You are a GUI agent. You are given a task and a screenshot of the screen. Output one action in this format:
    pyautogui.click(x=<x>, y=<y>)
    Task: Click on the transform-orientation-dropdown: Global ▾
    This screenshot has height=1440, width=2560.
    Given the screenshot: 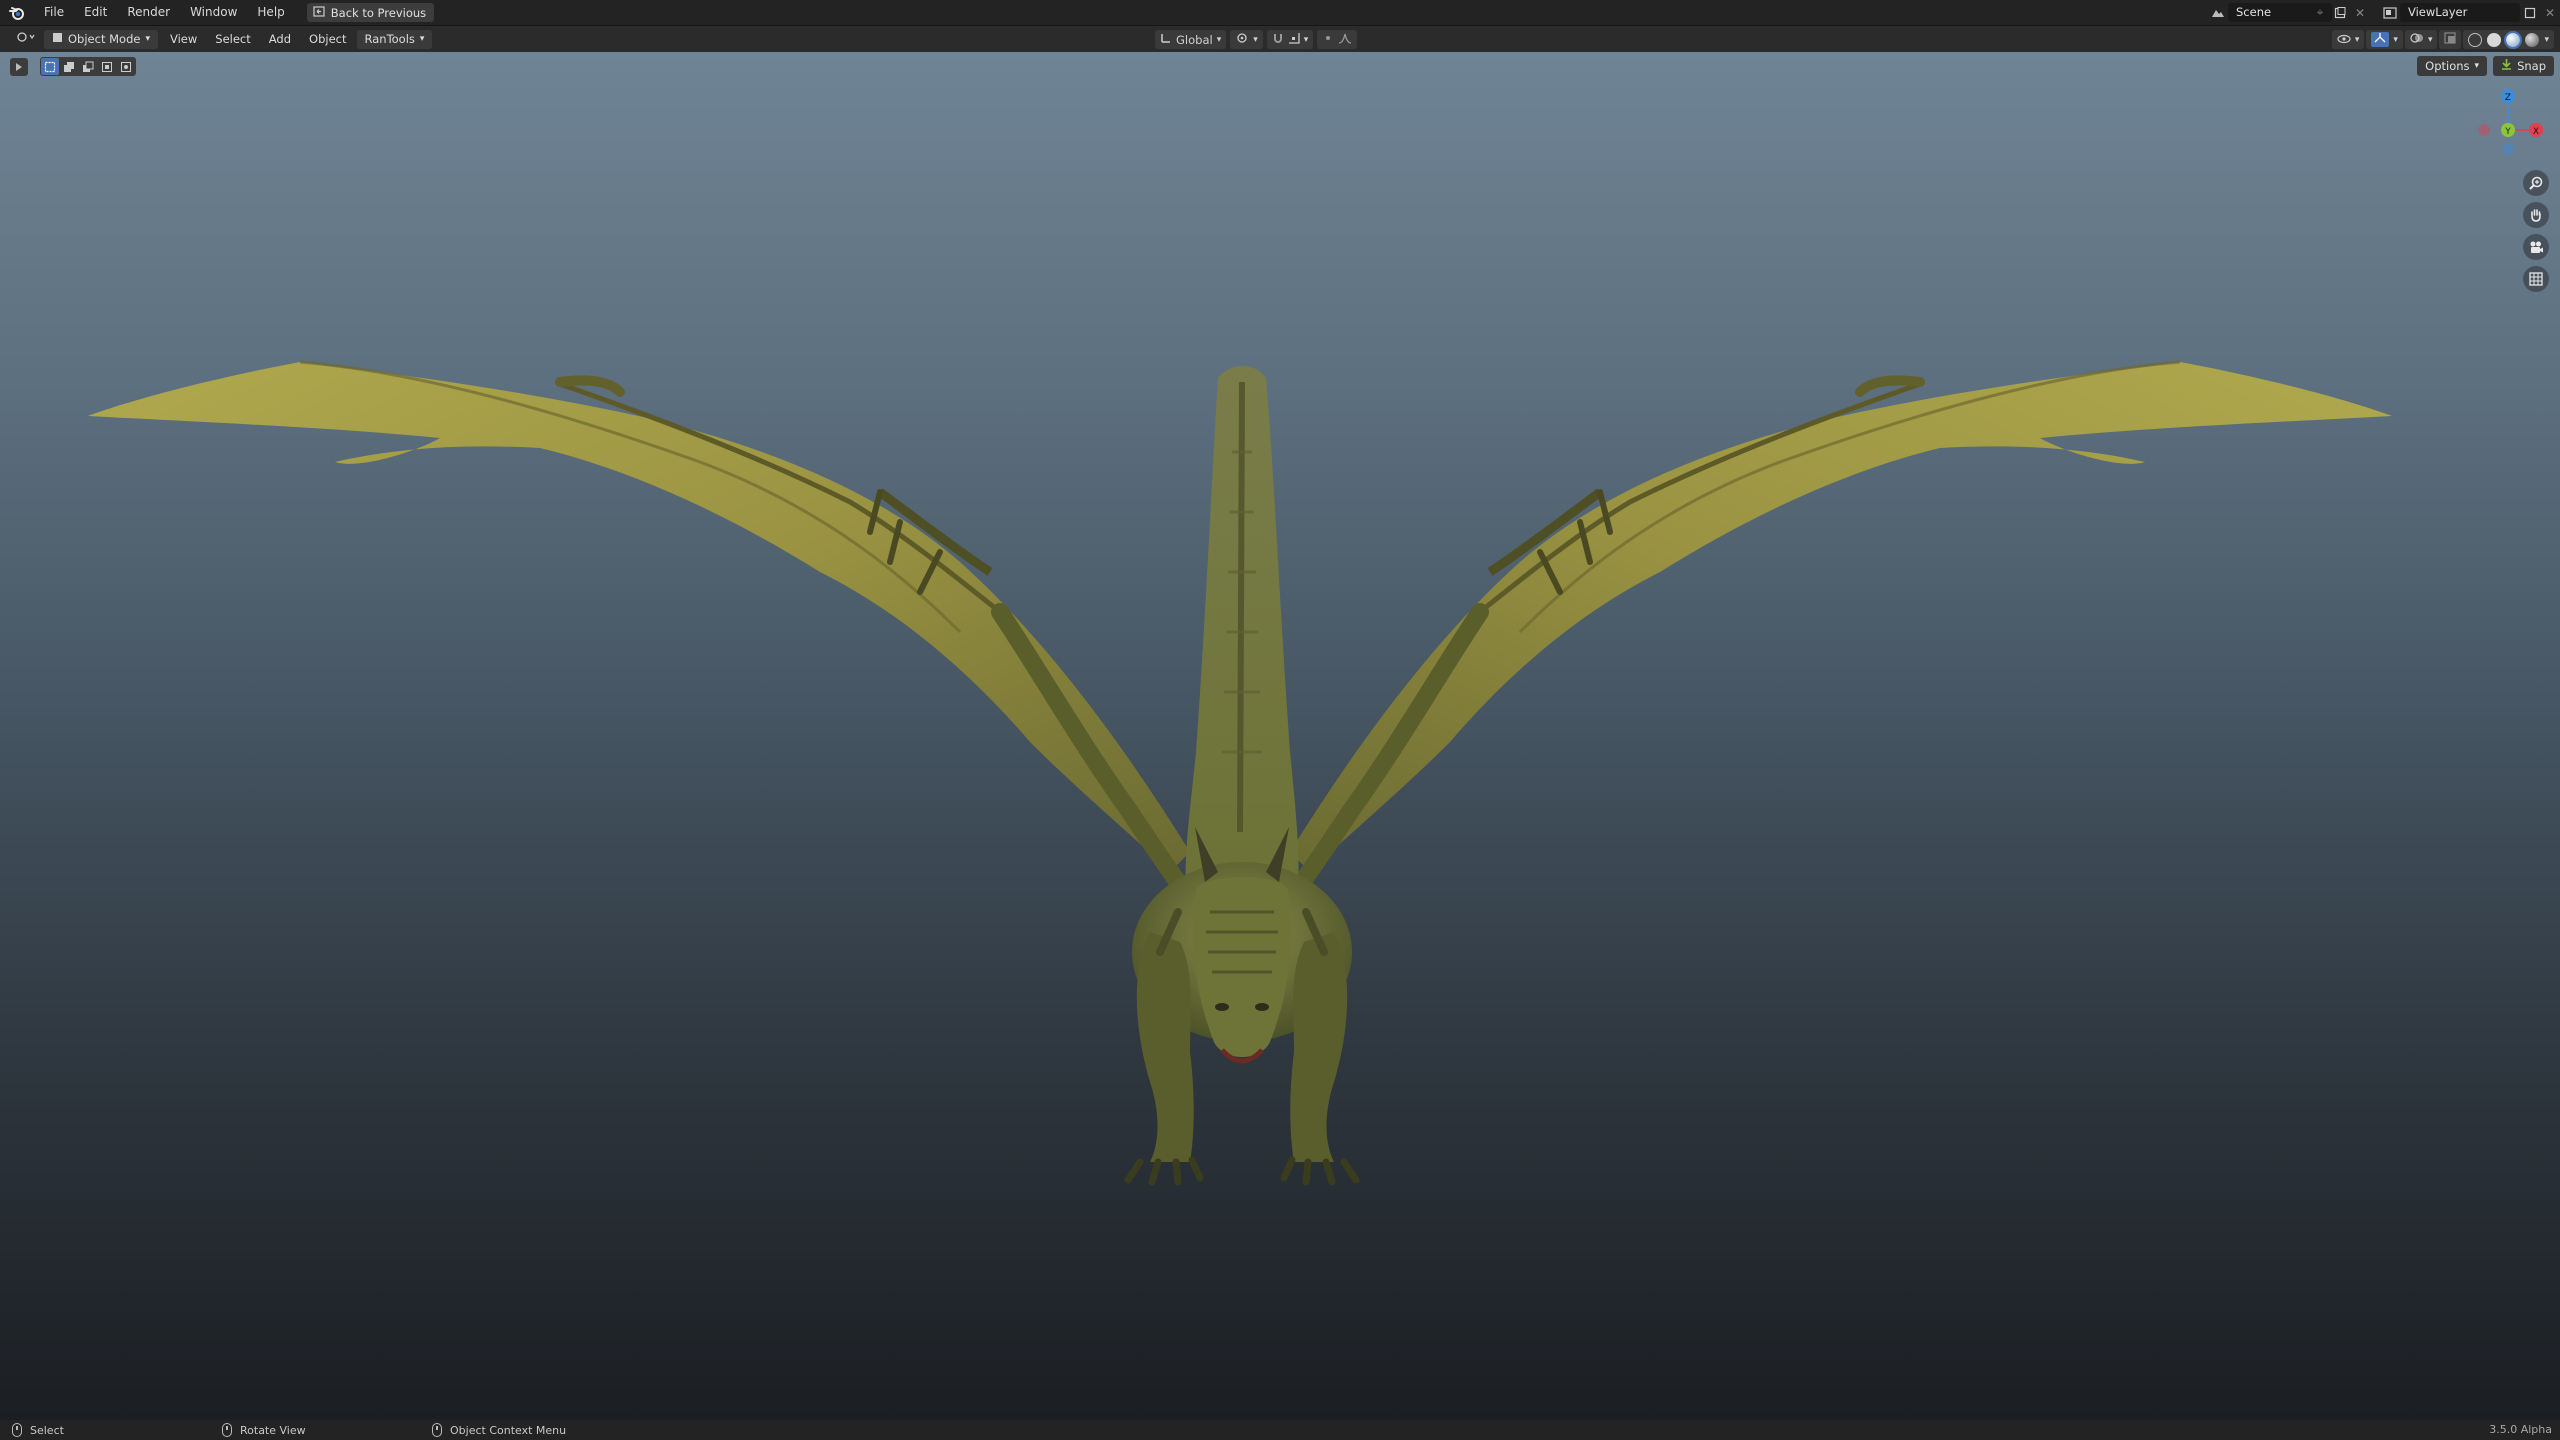 What is the action you would take?
    pyautogui.click(x=1191, y=39)
    